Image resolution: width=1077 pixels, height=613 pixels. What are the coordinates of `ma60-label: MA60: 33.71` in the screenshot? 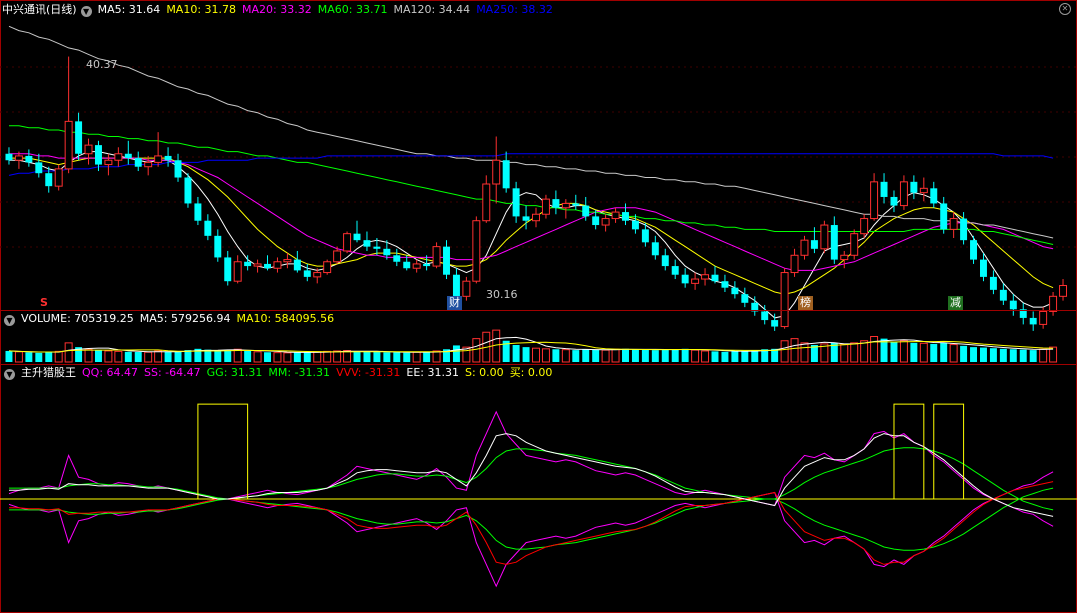 It's located at (352, 9).